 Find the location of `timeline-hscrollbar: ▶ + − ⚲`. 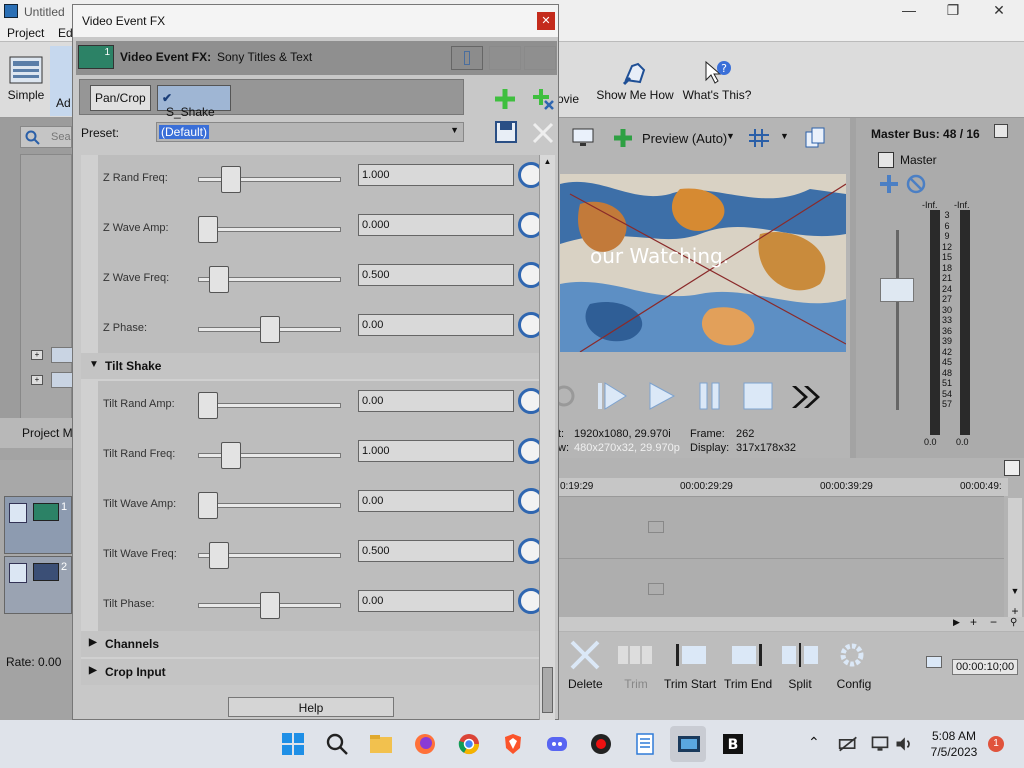

timeline-hscrollbar: ▶ + − ⚲ is located at coordinates (791, 623).